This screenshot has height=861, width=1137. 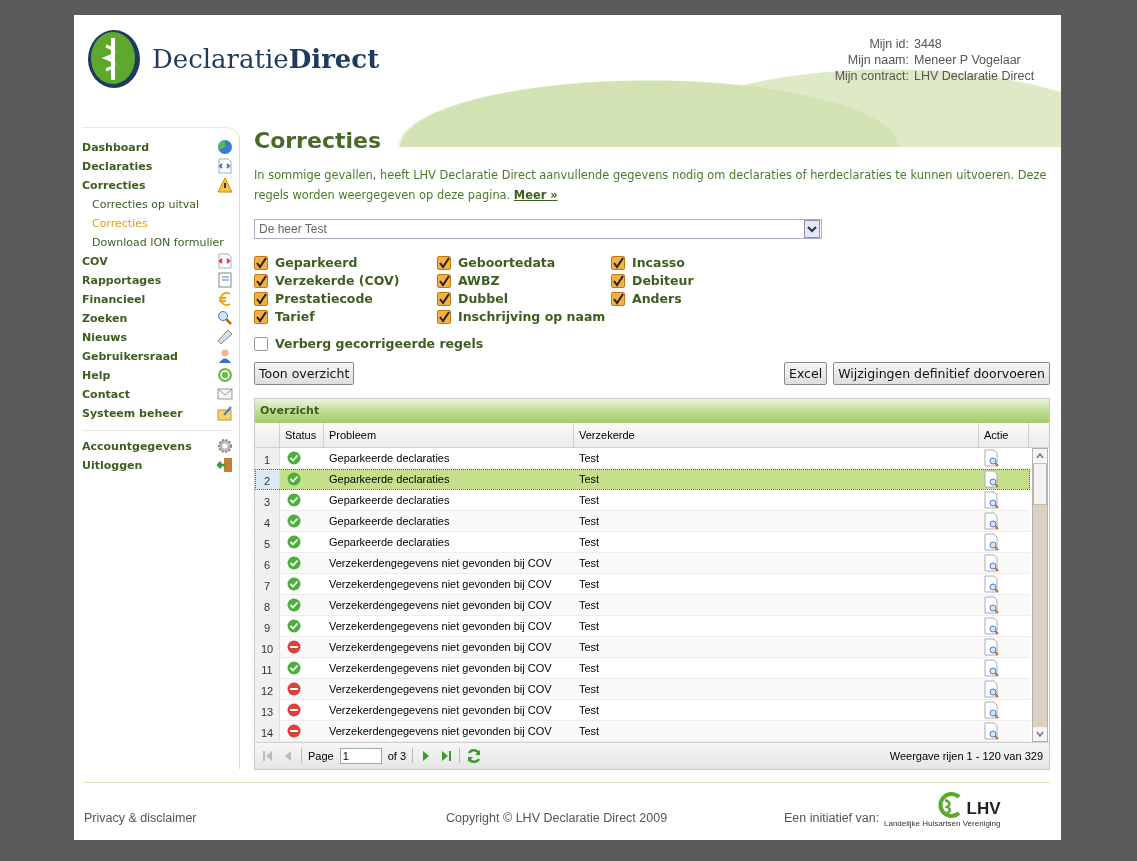 I want to click on column-header: Probleem, so click(x=449, y=434).